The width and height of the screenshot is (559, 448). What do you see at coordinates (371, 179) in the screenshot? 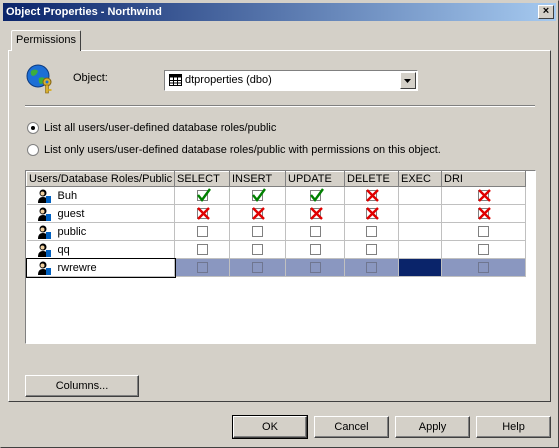
I see `column-header: DELETE` at bounding box center [371, 179].